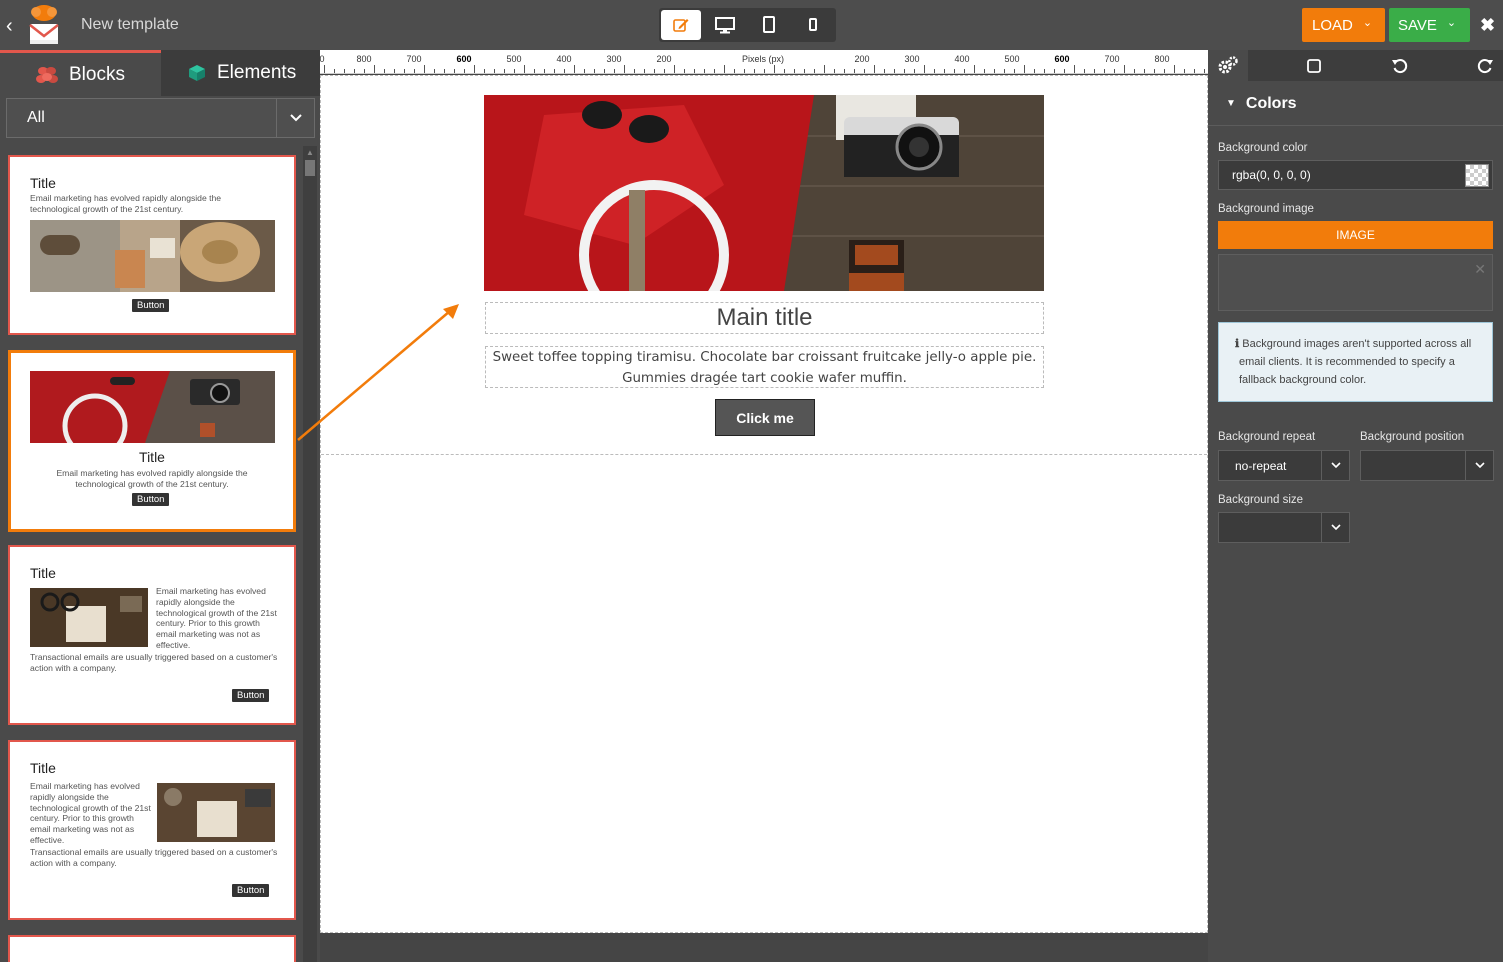 The image size is (1503, 962). Describe the element at coordinates (1266, 209) in the screenshot. I see `bg-image-label: Background image` at that location.